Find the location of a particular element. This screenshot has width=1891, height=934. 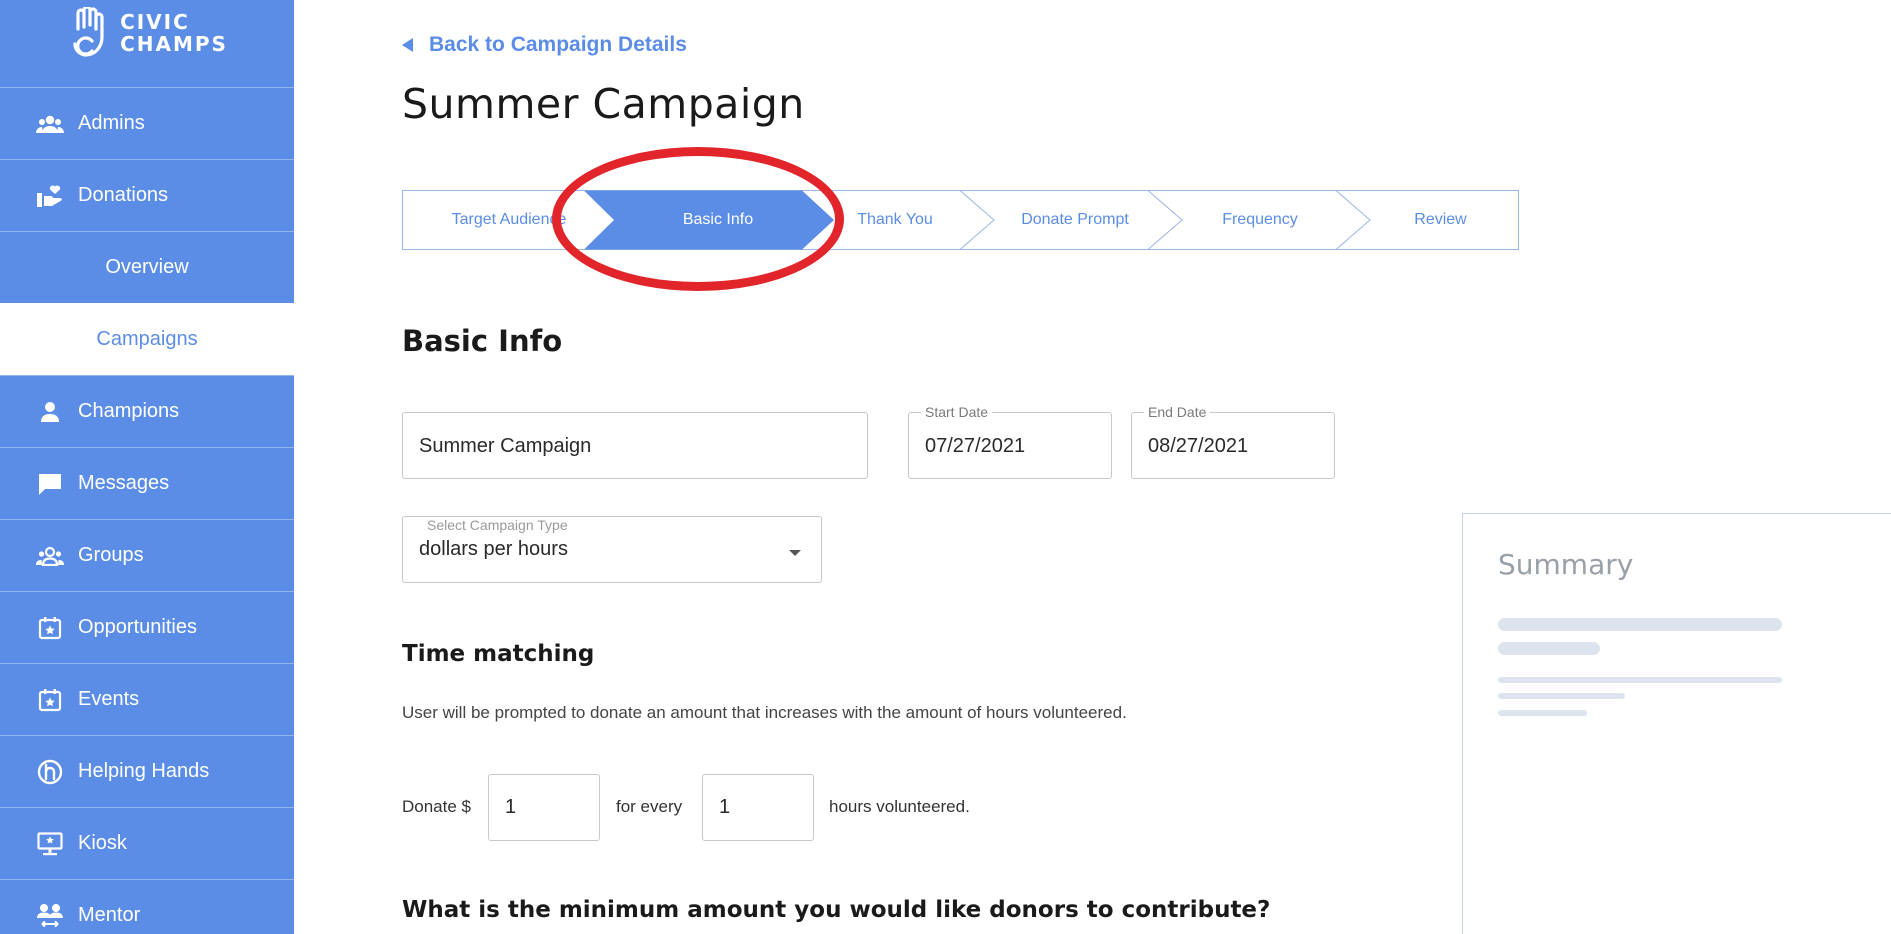

back-link-label: Back to Campaign Details is located at coordinates (558, 44).